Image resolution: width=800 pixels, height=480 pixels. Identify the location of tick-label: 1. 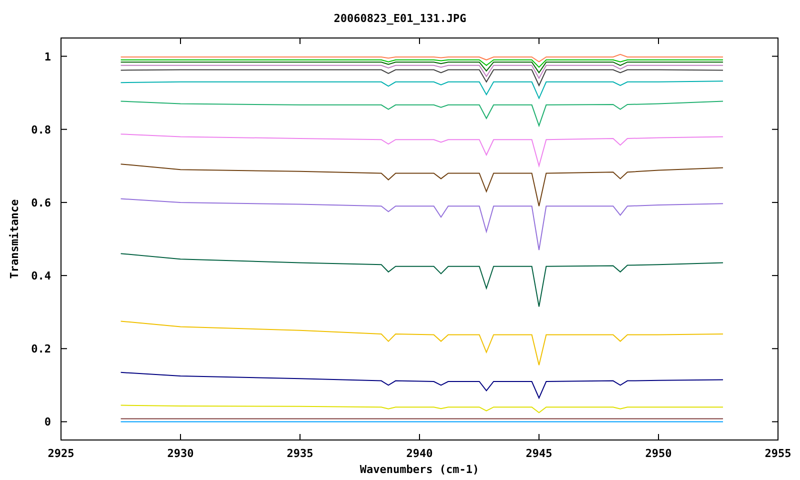
(47, 57).